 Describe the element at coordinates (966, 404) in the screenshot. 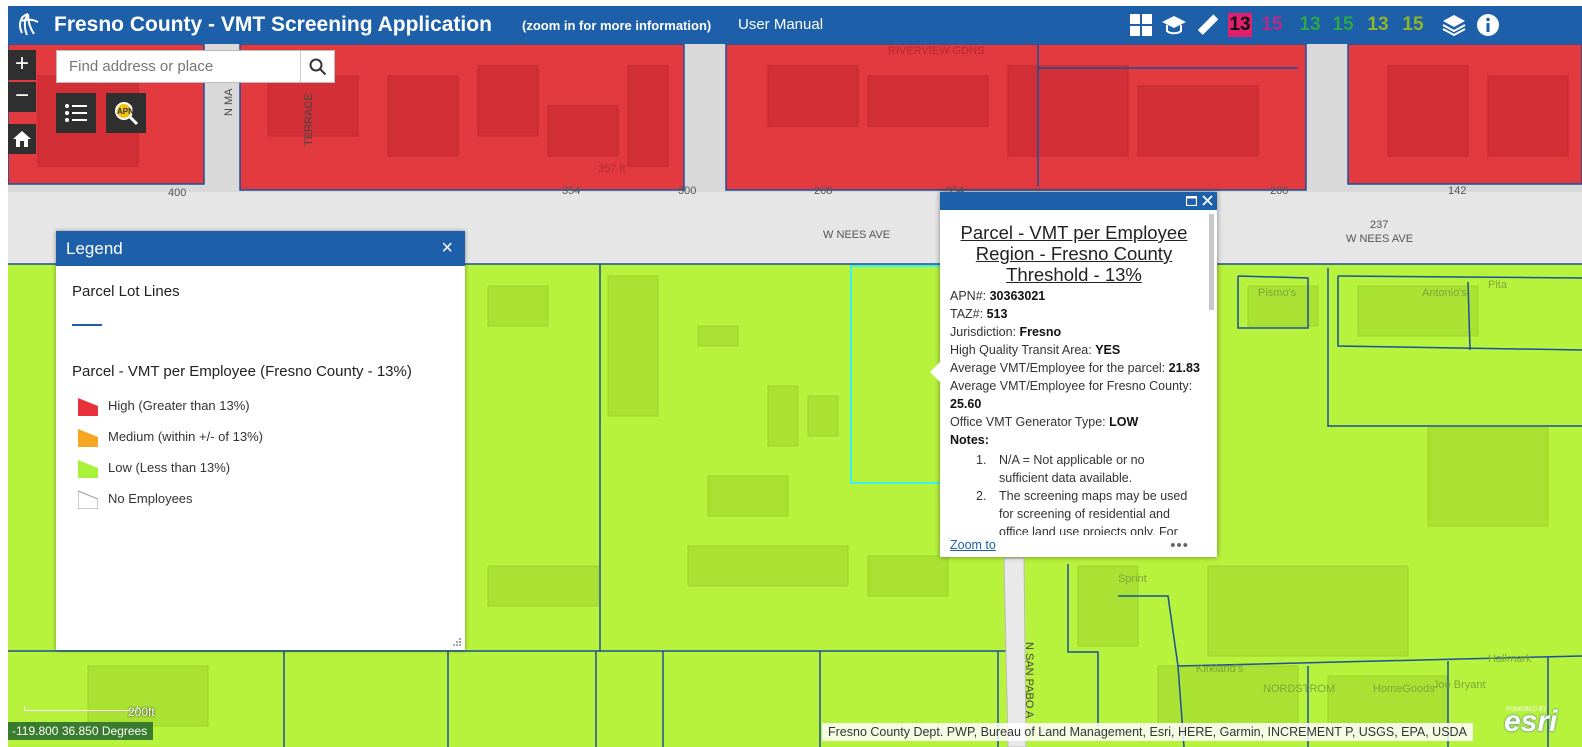

I see `field-vmt-county-value: 25.60` at that location.